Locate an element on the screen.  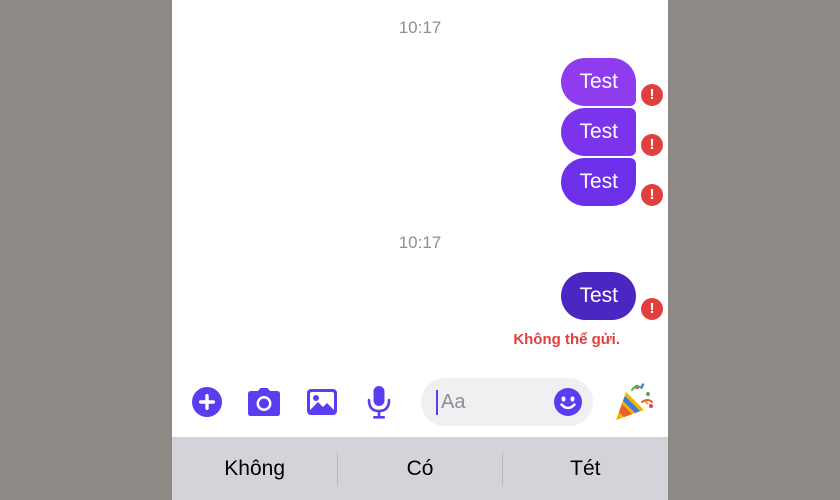
suggestion-item: Tét is located at coordinates (585, 468).